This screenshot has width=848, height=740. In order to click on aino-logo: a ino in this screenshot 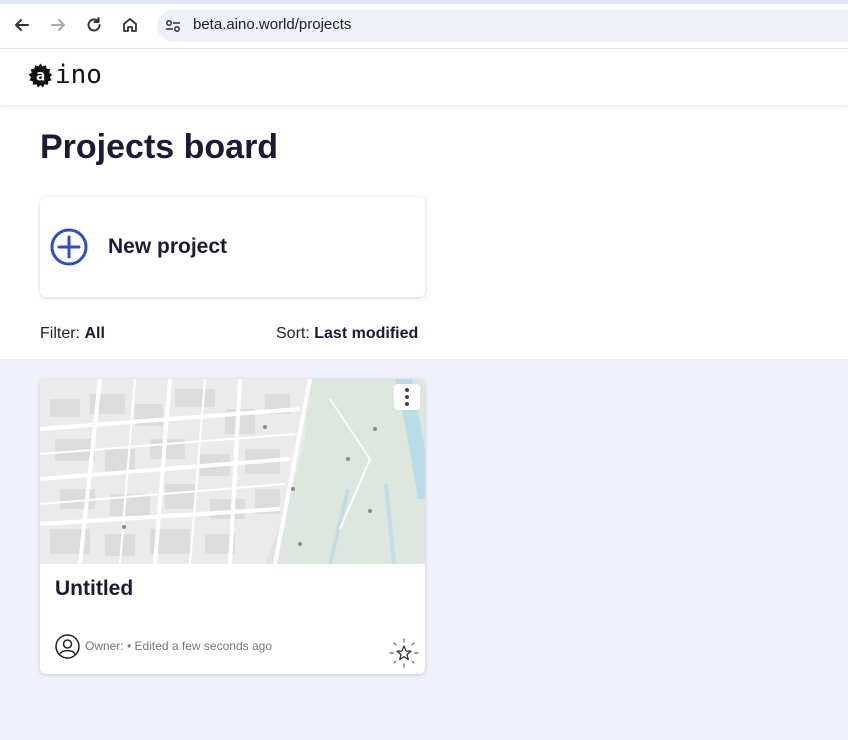, I will do `click(65, 75)`.